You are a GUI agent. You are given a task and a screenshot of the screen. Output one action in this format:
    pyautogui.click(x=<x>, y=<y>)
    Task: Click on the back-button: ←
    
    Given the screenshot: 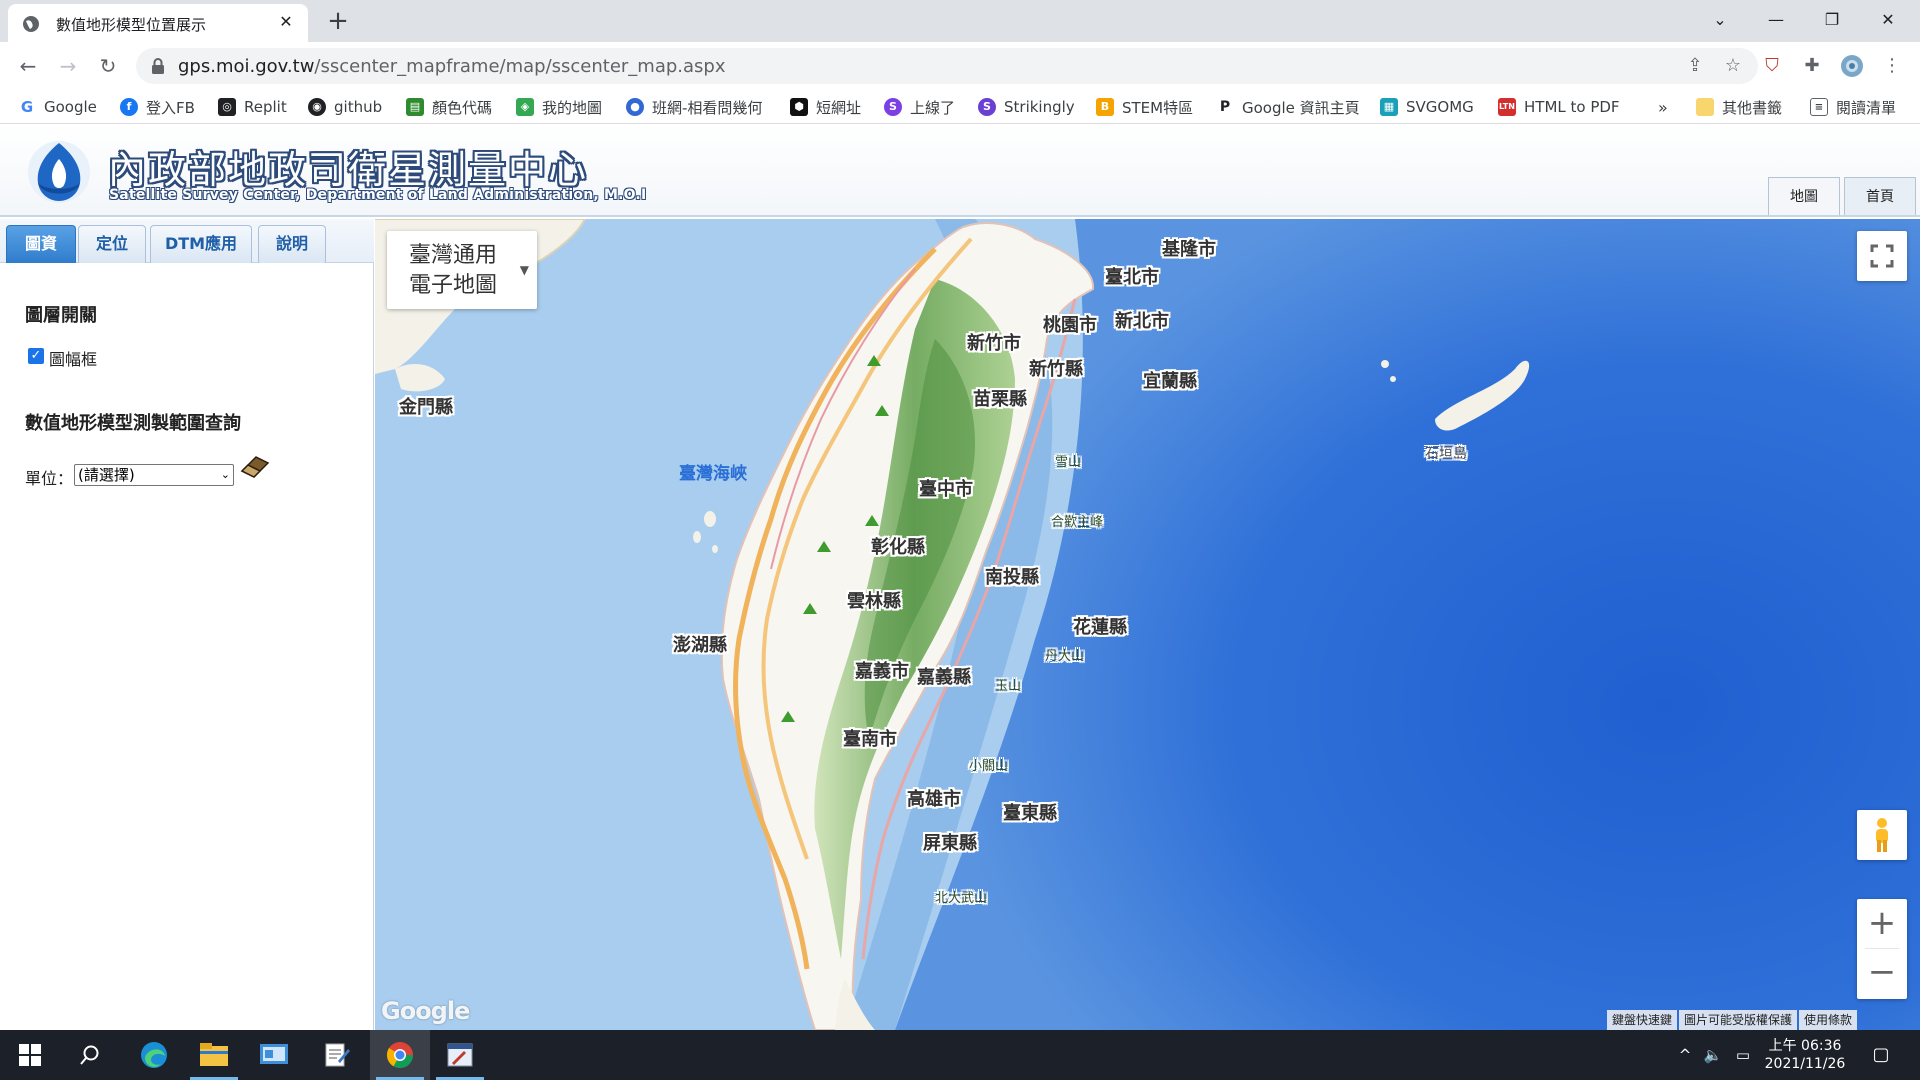 What is the action you would take?
    pyautogui.click(x=28, y=66)
    